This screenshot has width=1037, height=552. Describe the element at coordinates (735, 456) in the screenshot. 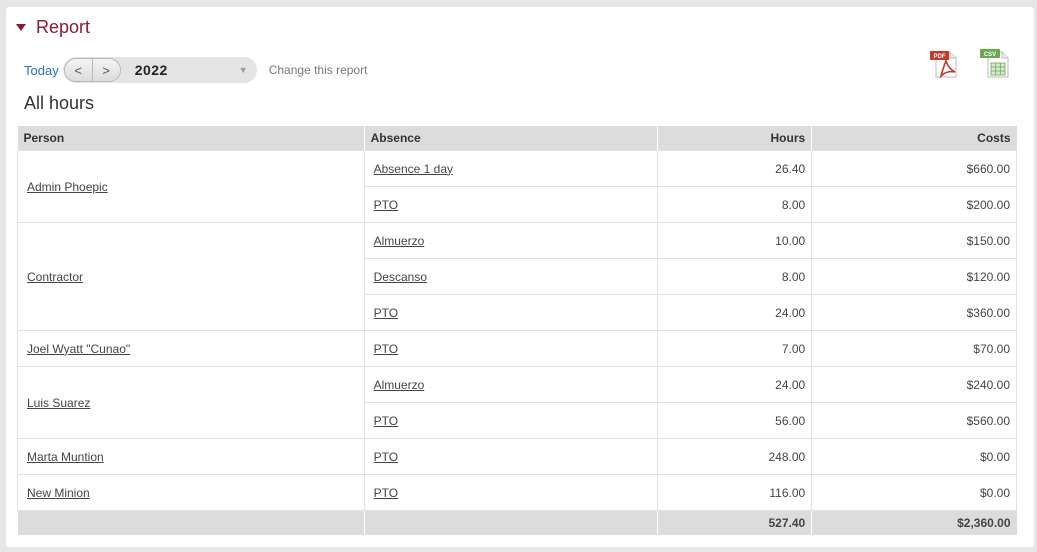

I see `hours-cell: 248.00` at that location.